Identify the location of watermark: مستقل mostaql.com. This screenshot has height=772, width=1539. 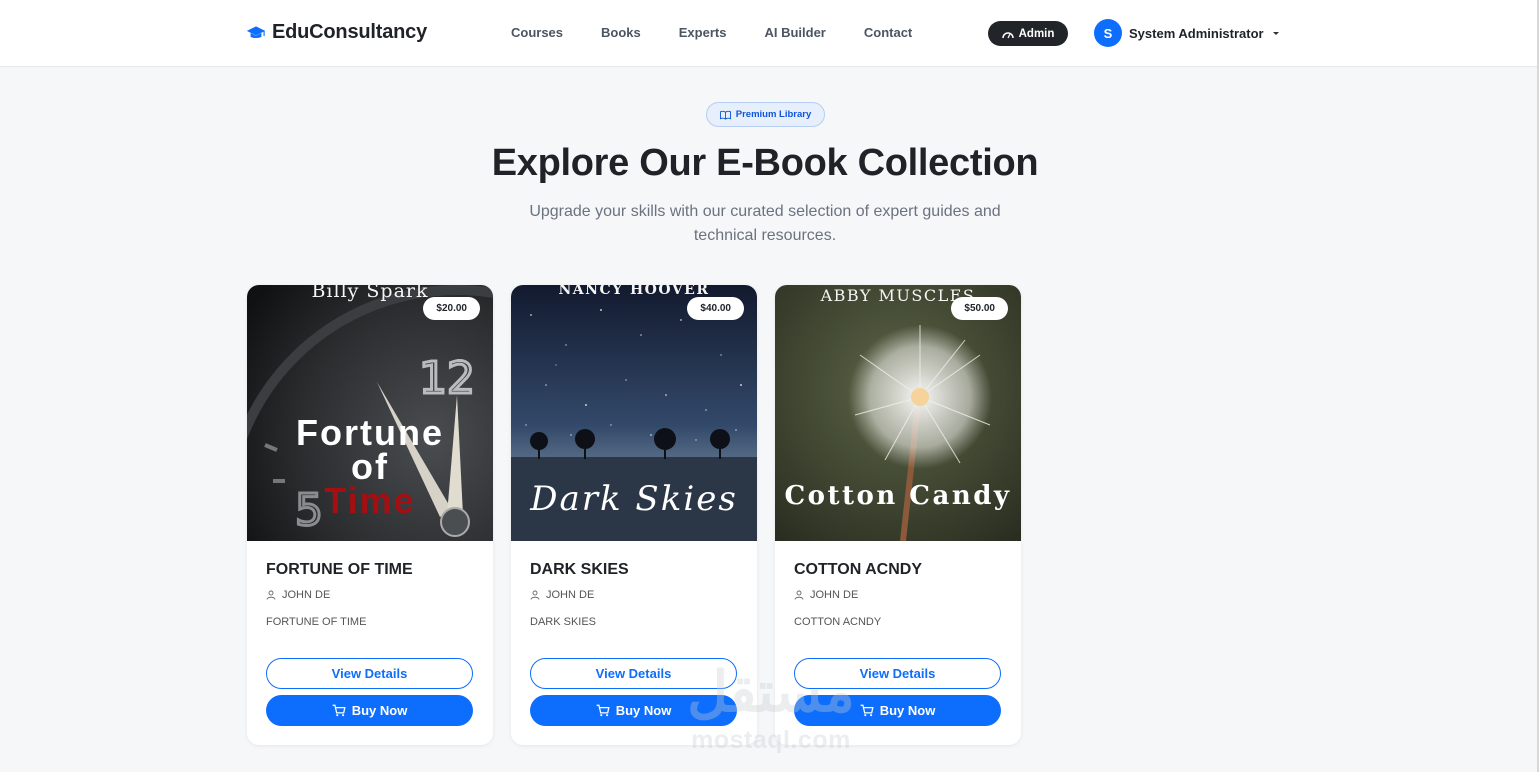
(771, 710).